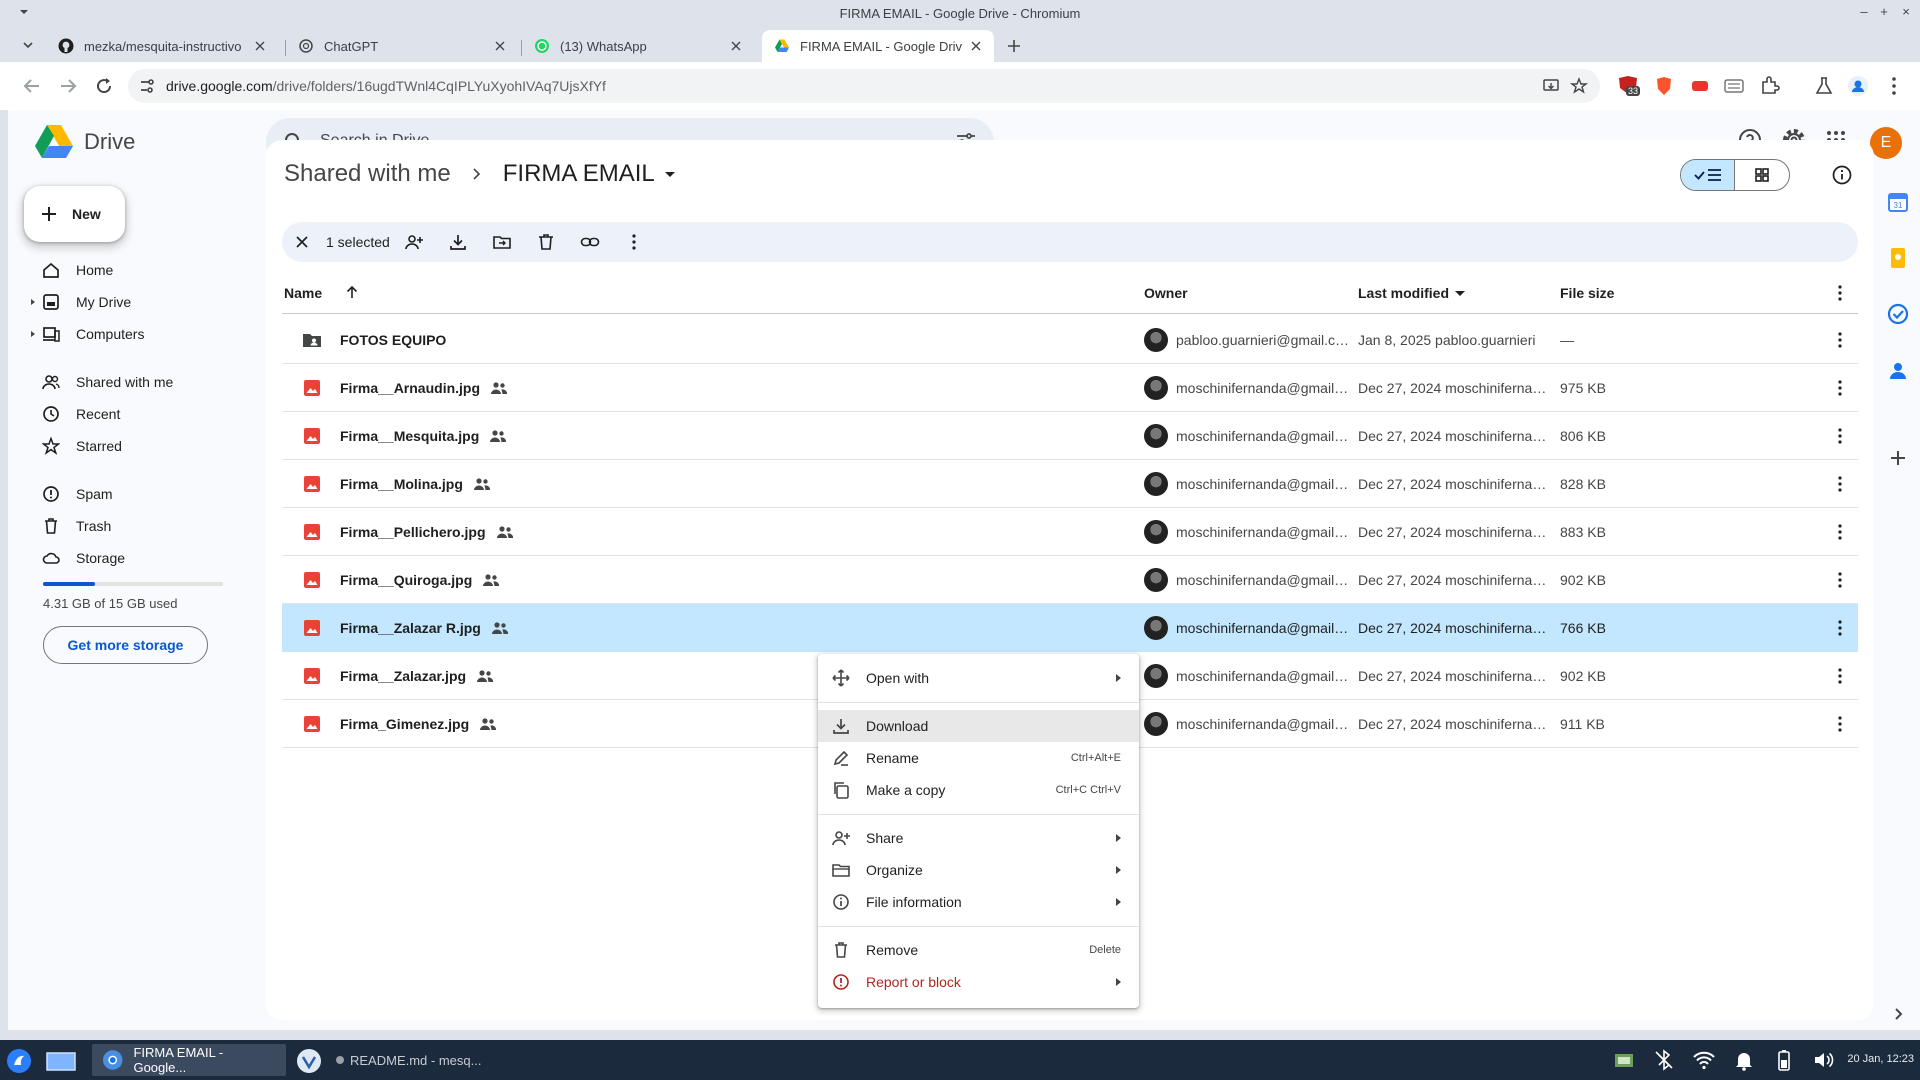 Image resolution: width=1920 pixels, height=1080 pixels. I want to click on grid-view-button, so click(1762, 175).